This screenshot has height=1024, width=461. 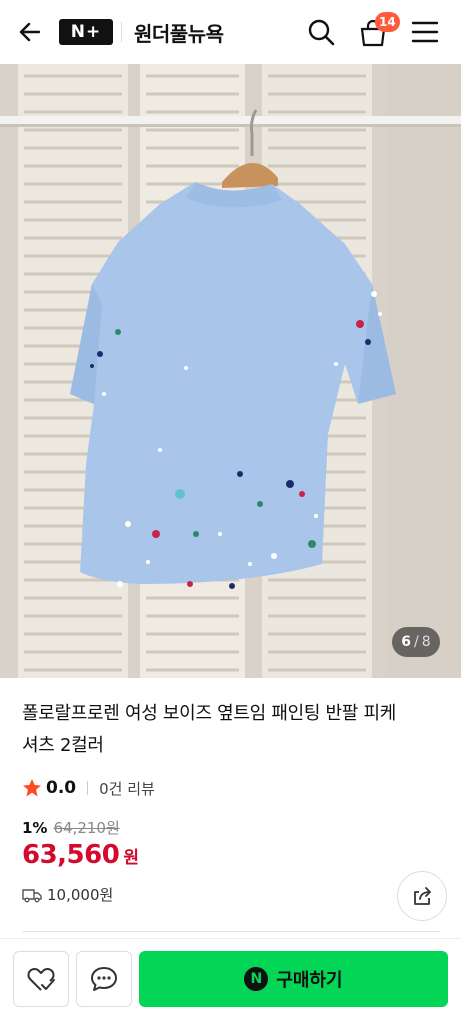 What do you see at coordinates (309, 980) in the screenshot?
I see `buy-button-label: 구매하기` at bounding box center [309, 980].